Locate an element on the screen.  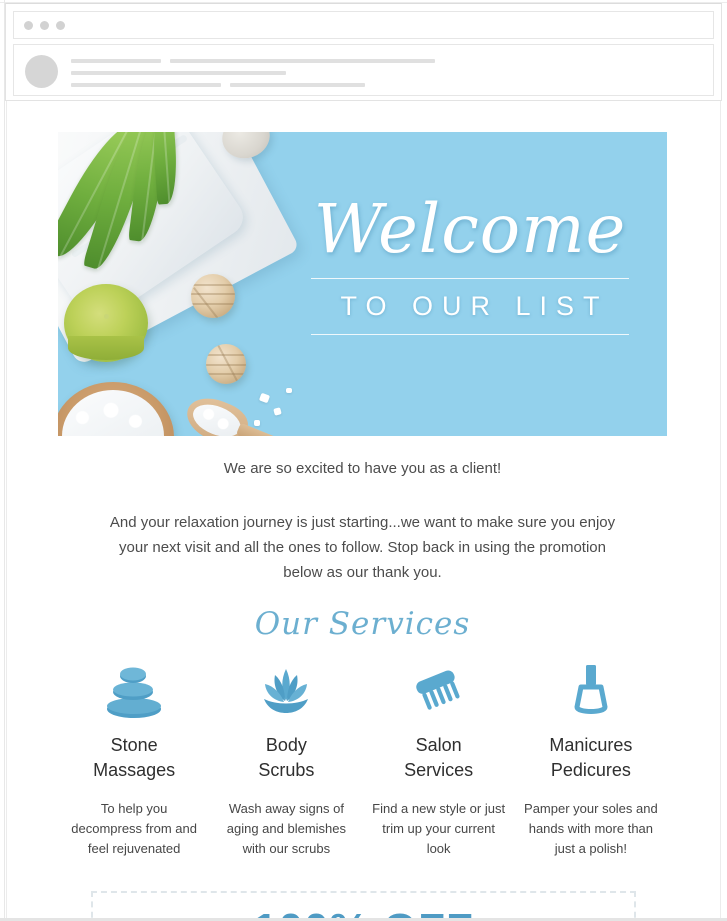
window-control-dot-minimize is located at coordinates (44, 25).